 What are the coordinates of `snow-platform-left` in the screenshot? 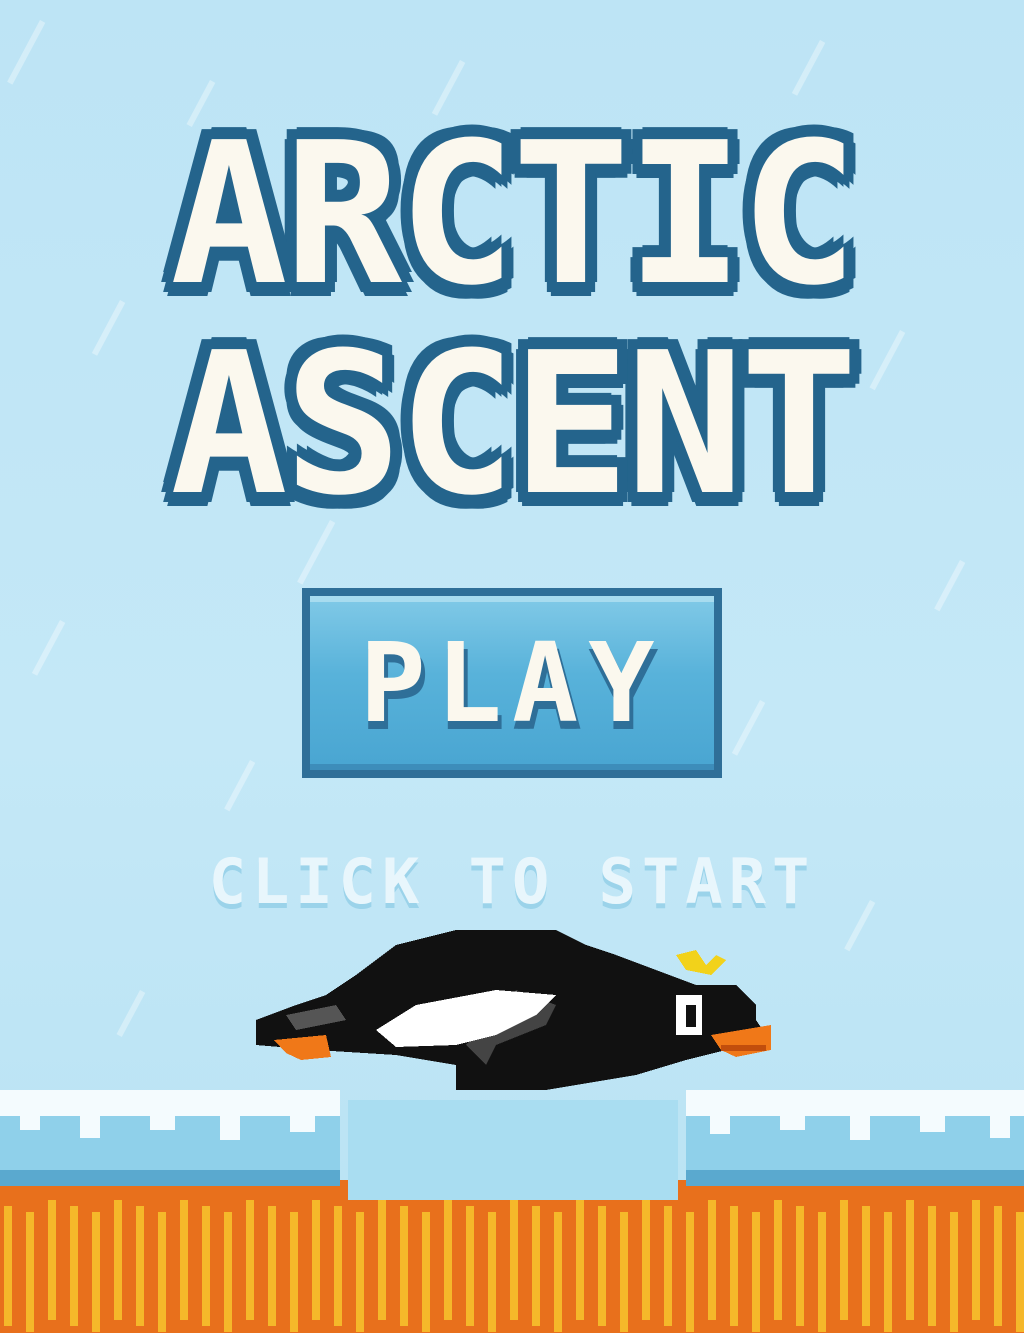 It's located at (170, 1138).